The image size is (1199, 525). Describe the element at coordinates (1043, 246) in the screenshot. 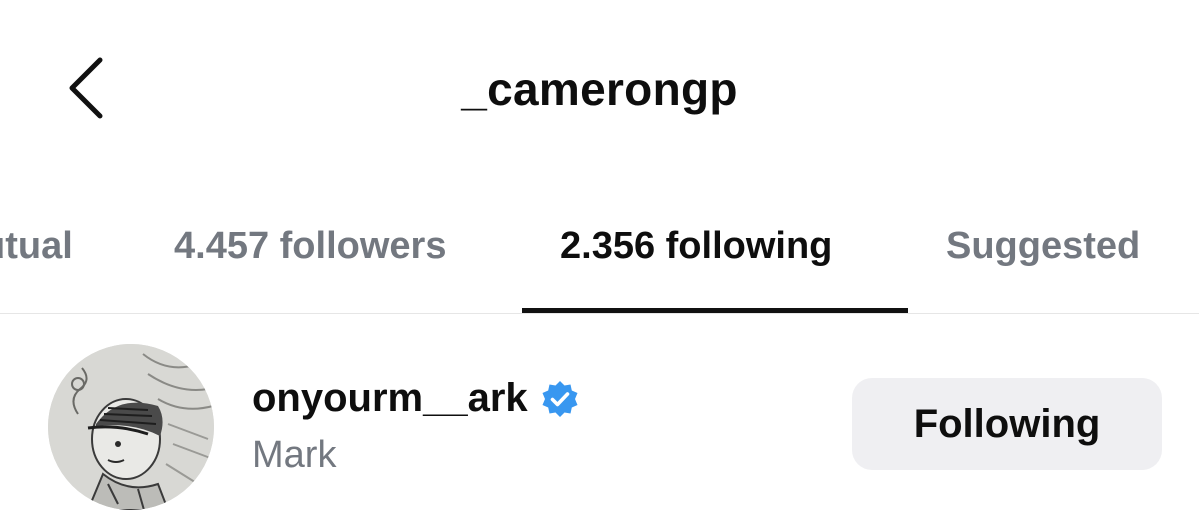

I see `tab-suggested: Suggested` at that location.